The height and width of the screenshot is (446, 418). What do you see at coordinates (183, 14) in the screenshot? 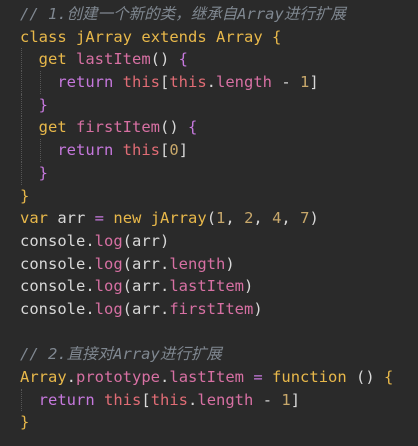
I see `code-token: // 1.创建一个新的类，继承自Array进行扩展` at bounding box center [183, 14].